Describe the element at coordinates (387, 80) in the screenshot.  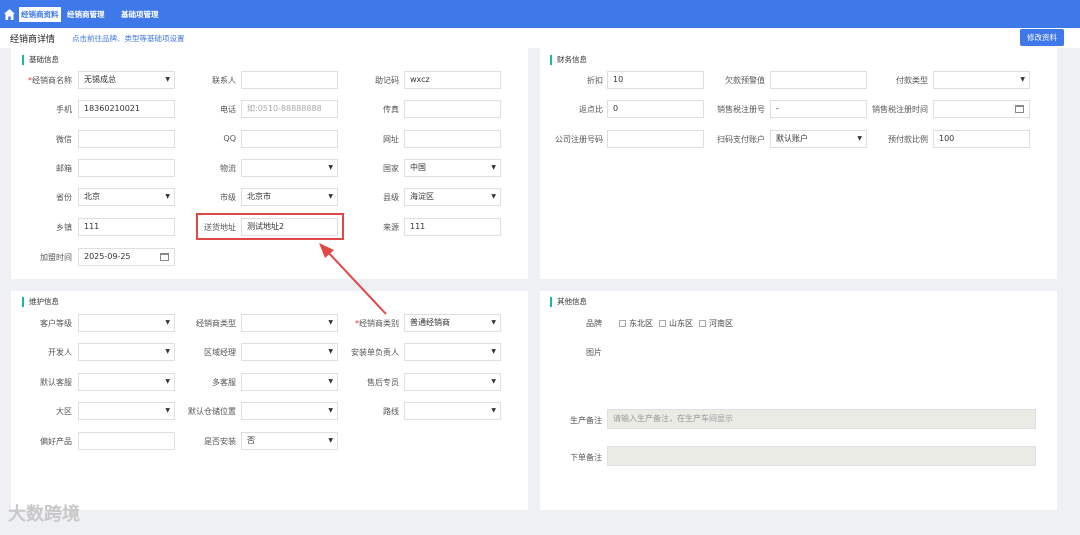
I see `mnemonic-label: 助记码` at that location.